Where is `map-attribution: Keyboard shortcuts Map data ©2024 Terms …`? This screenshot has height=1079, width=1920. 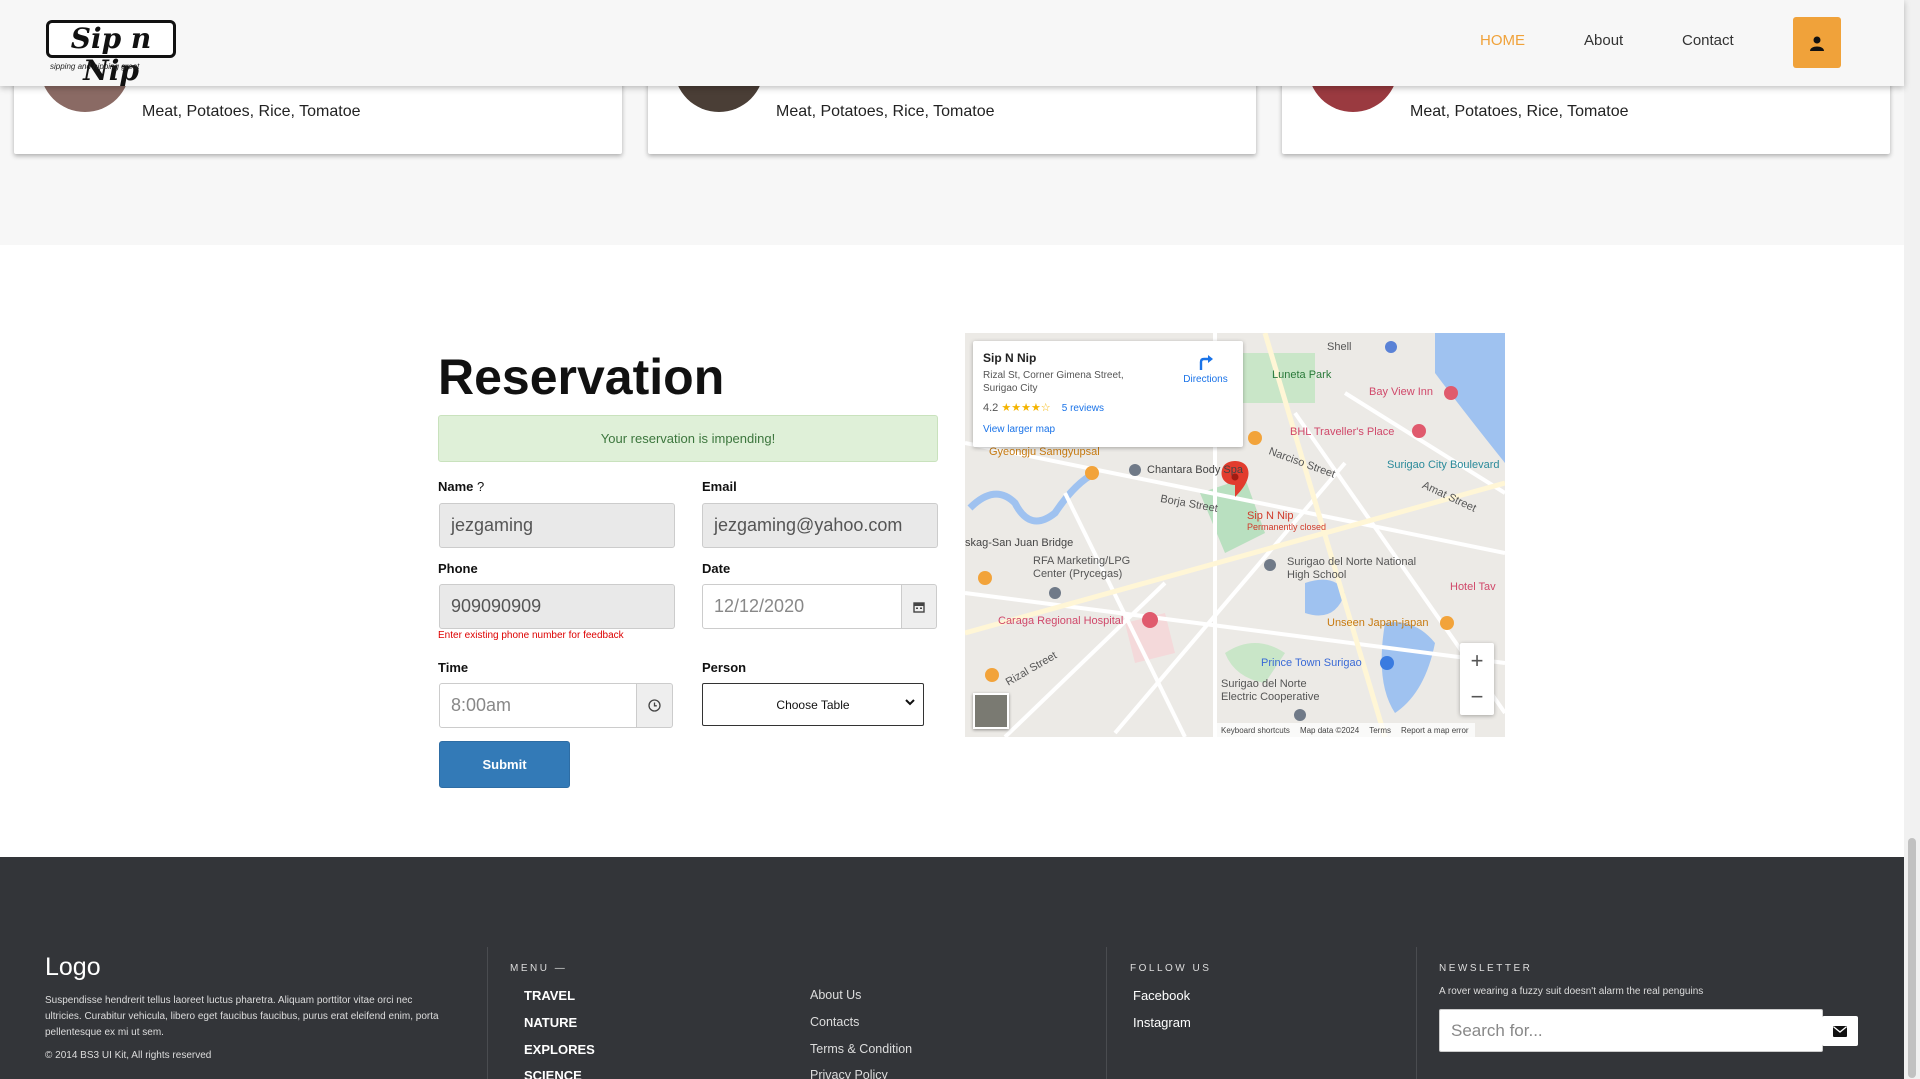 map-attribution: Keyboard shortcuts Map data ©2024 Terms … is located at coordinates (1345, 730).